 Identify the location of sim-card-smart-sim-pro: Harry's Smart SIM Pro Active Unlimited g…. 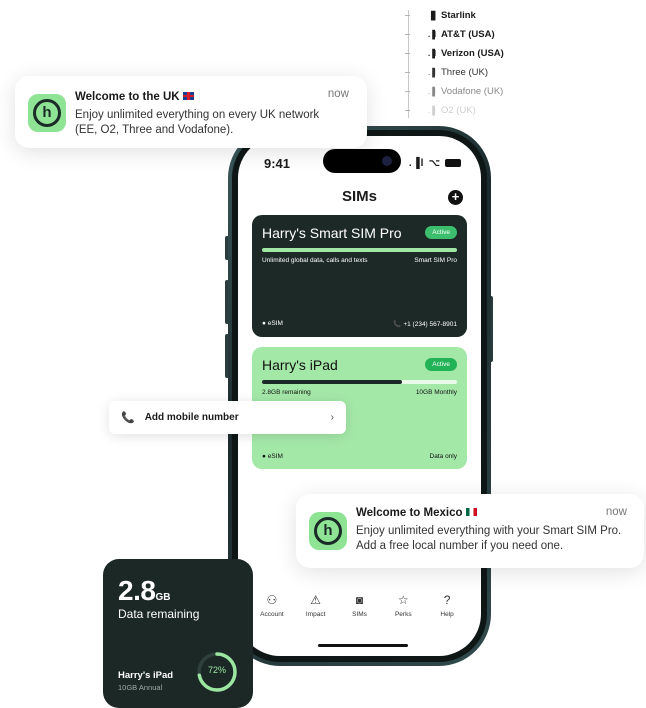
(359, 276).